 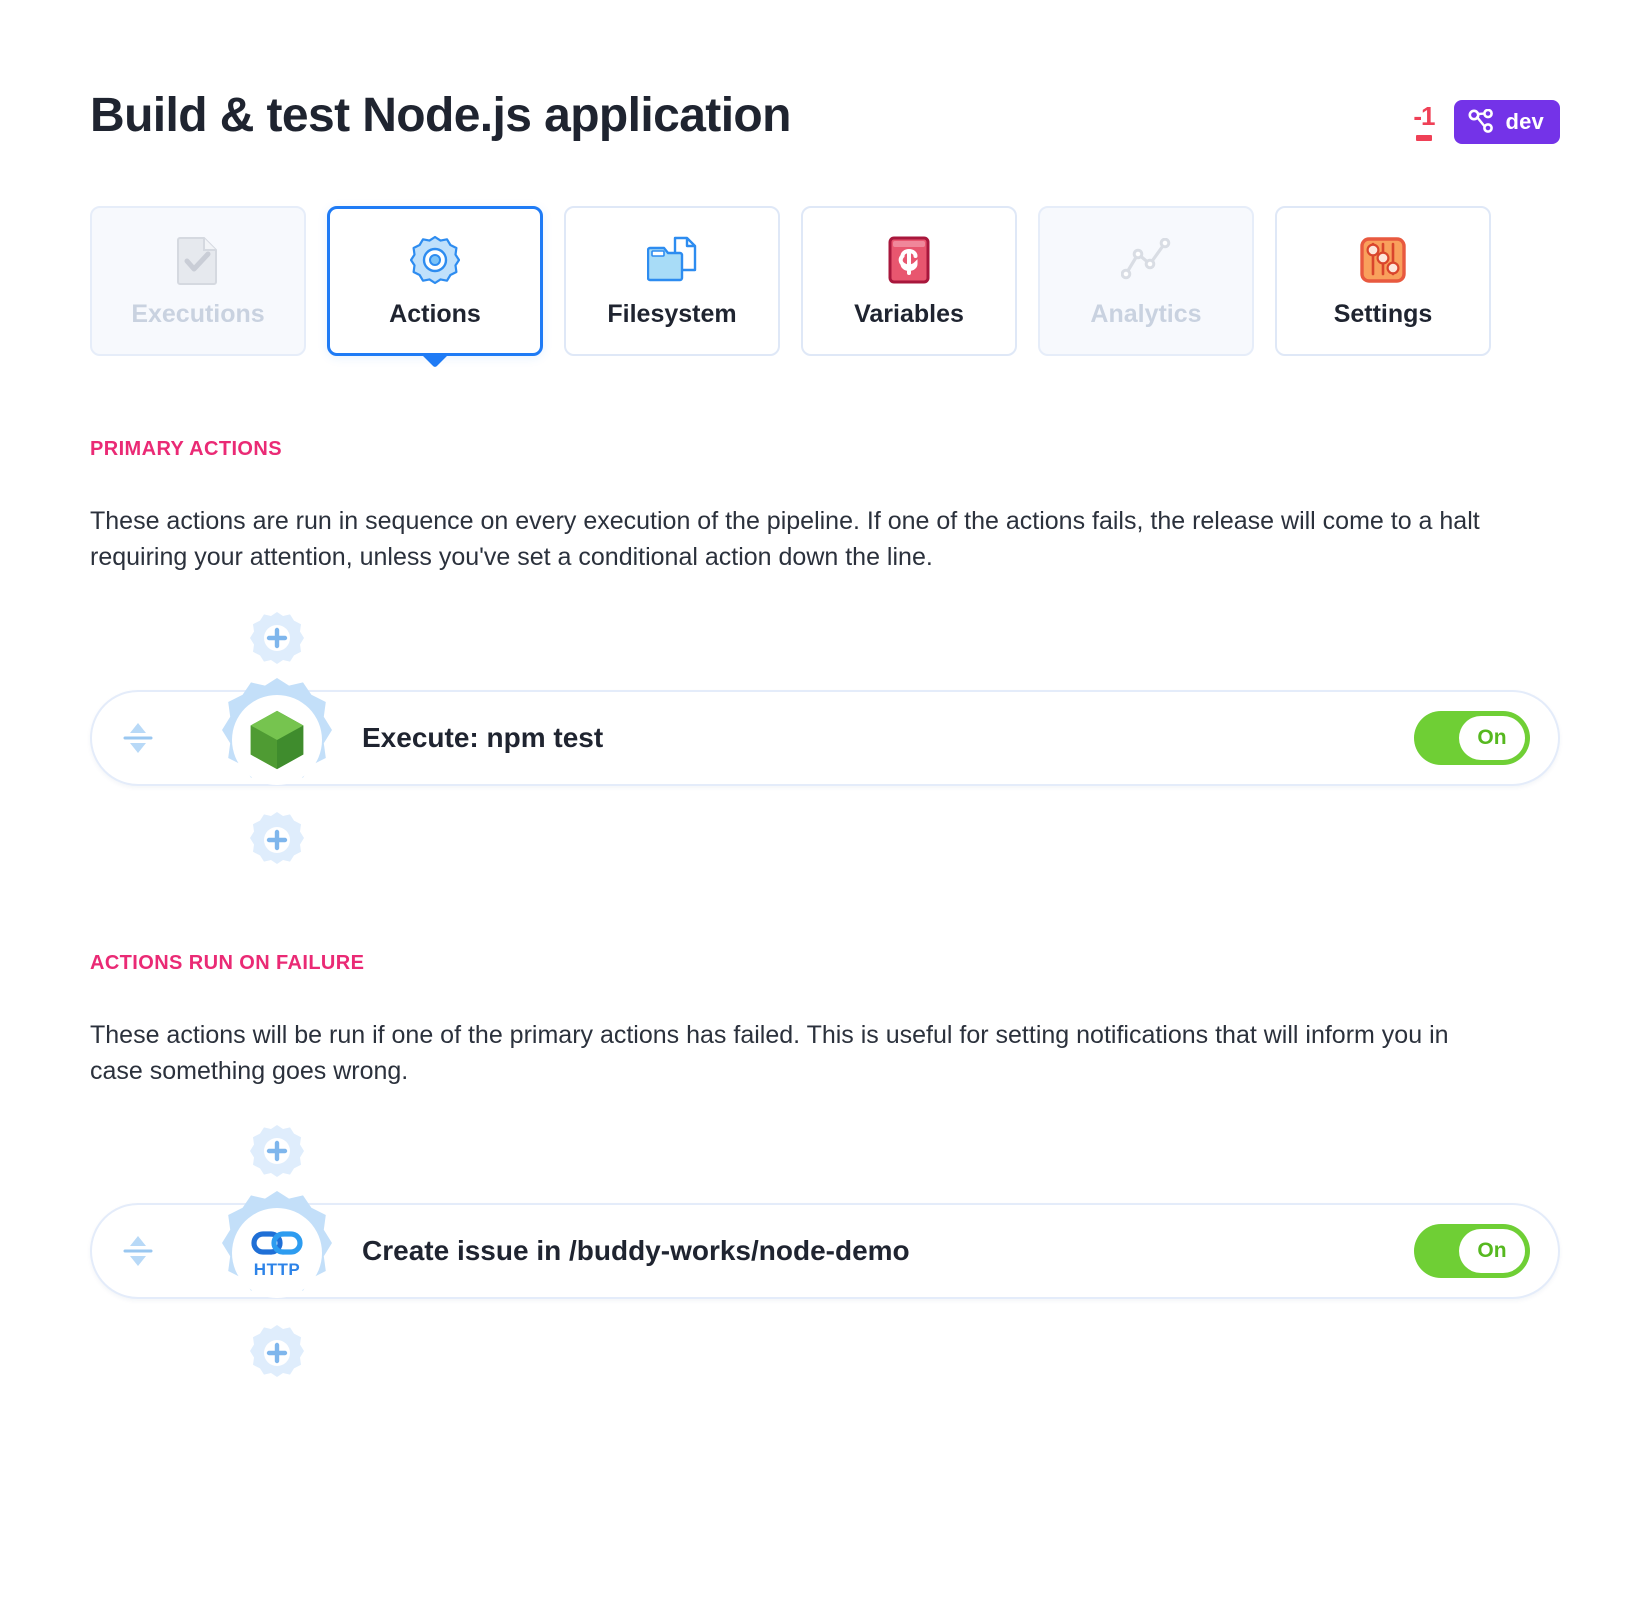 I want to click on branch-badge: dev, so click(x=1507, y=122).